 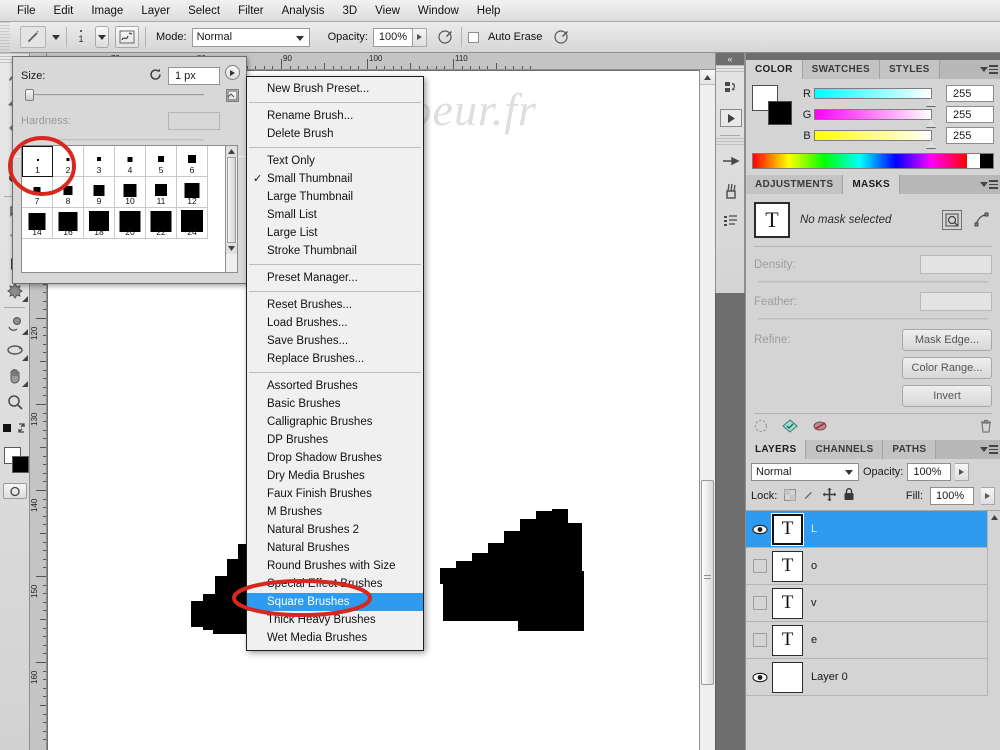 I want to click on tool-preset-chevron-down-icon, so click(x=56, y=37).